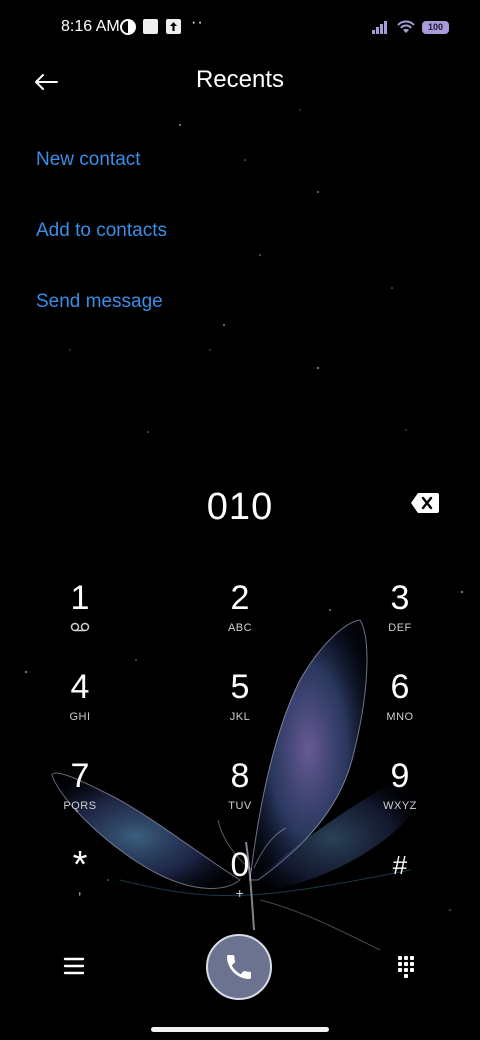  What do you see at coordinates (150, 26) in the screenshot?
I see `square-notification-icon` at bounding box center [150, 26].